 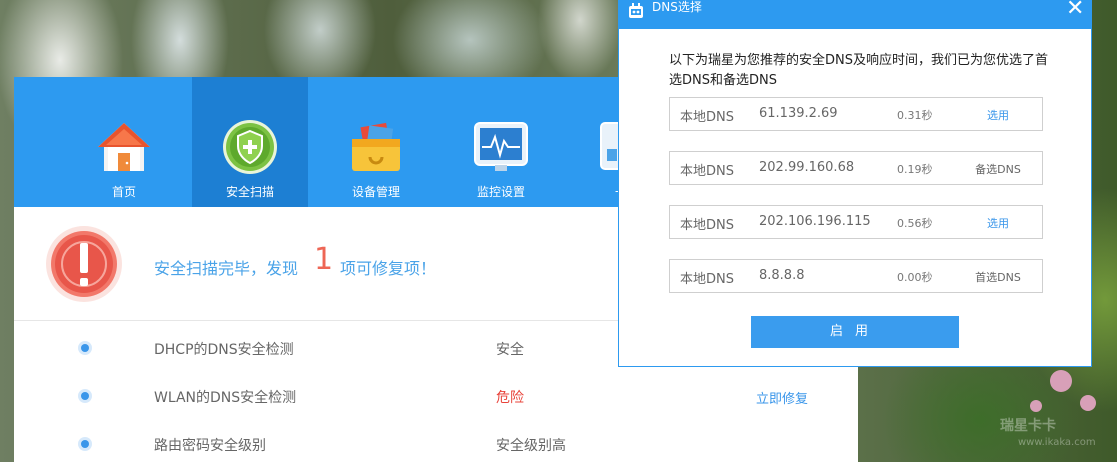 I want to click on dns-role-badge: 首选DNS, so click(x=998, y=277).